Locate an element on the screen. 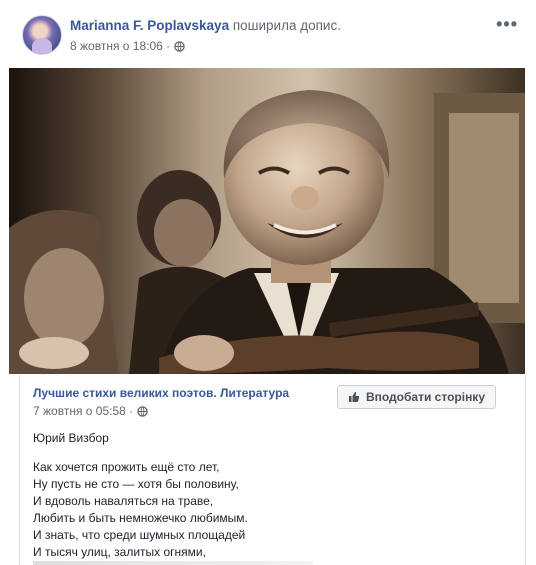 The height and width of the screenshot is (565, 536). page-name-link: Лучшие стихи великих поэтов. Литература is located at coordinates (161, 393).